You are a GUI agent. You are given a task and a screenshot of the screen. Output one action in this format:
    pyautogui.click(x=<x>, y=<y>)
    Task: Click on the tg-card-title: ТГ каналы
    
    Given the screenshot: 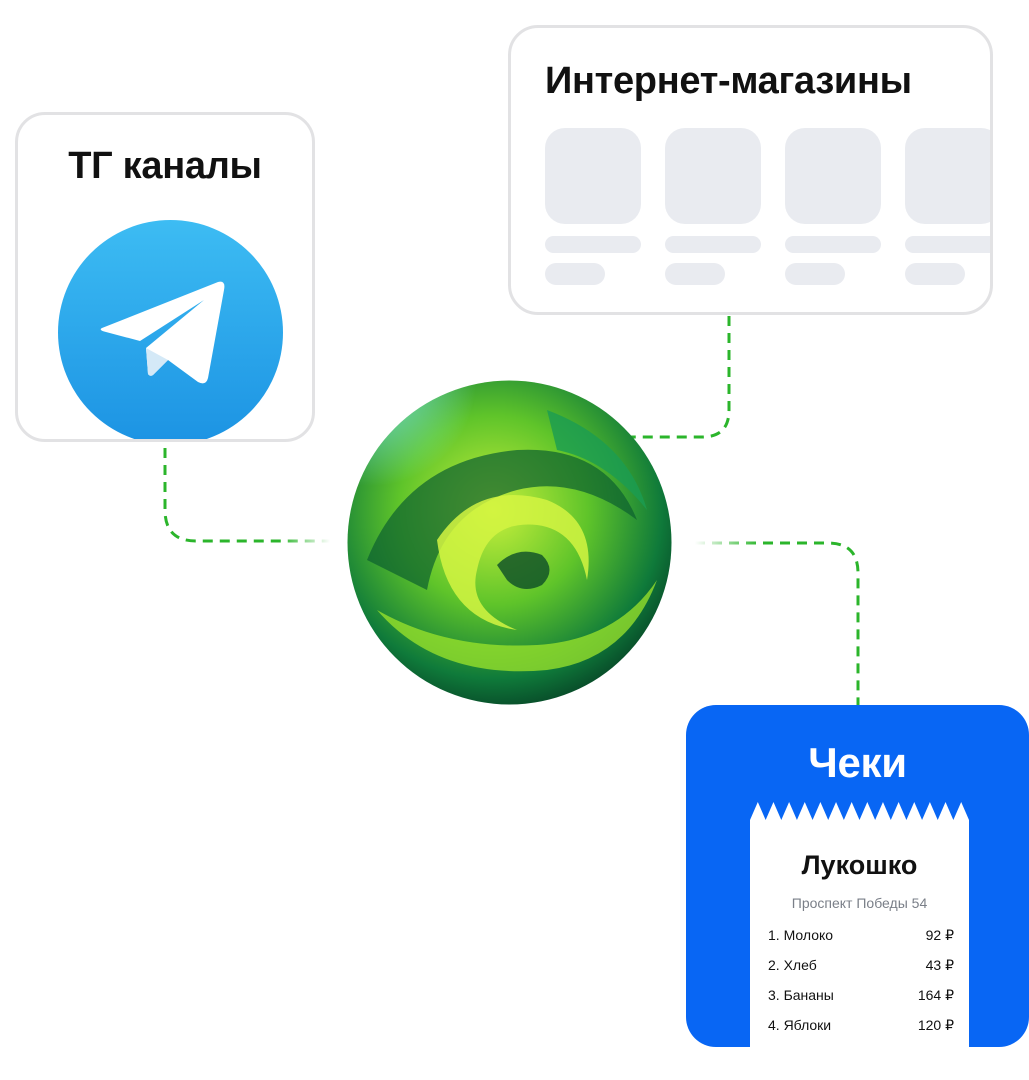 What is the action you would take?
    pyautogui.click(x=165, y=166)
    